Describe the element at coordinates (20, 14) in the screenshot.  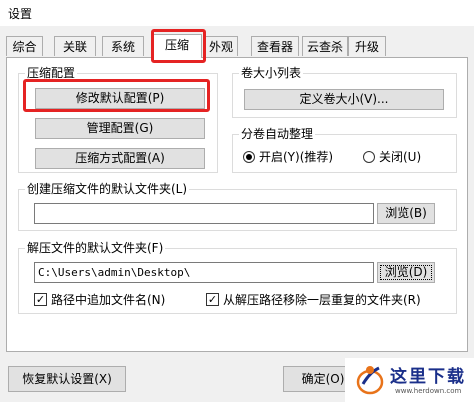
I see `window-title: 设置` at that location.